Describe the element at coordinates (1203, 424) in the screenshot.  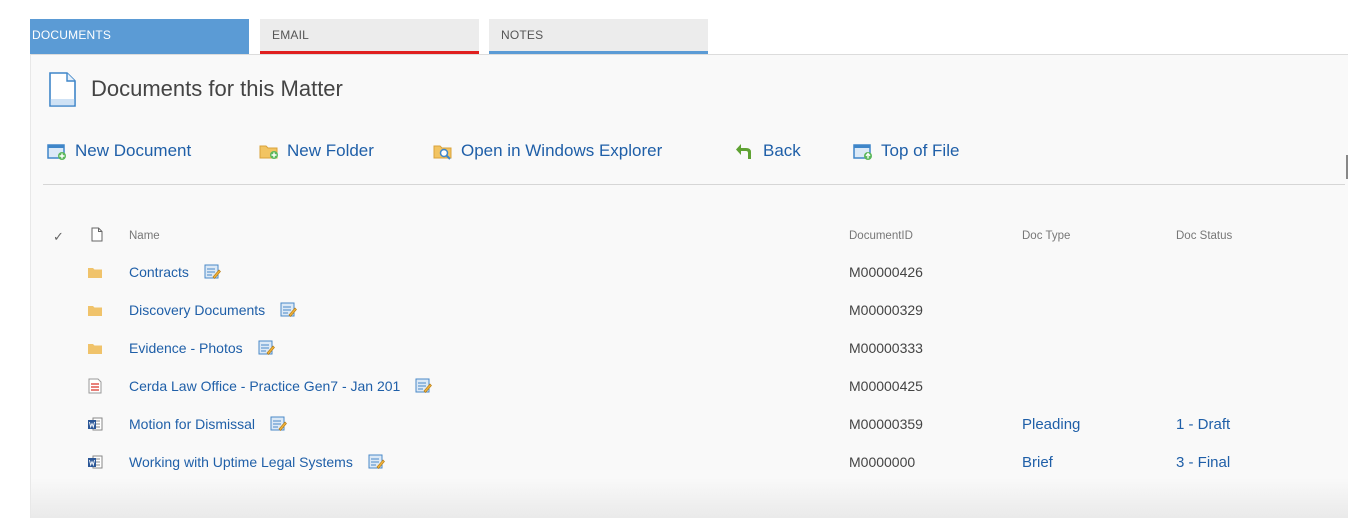
I see `row-doc-status: 1 - Draft` at that location.